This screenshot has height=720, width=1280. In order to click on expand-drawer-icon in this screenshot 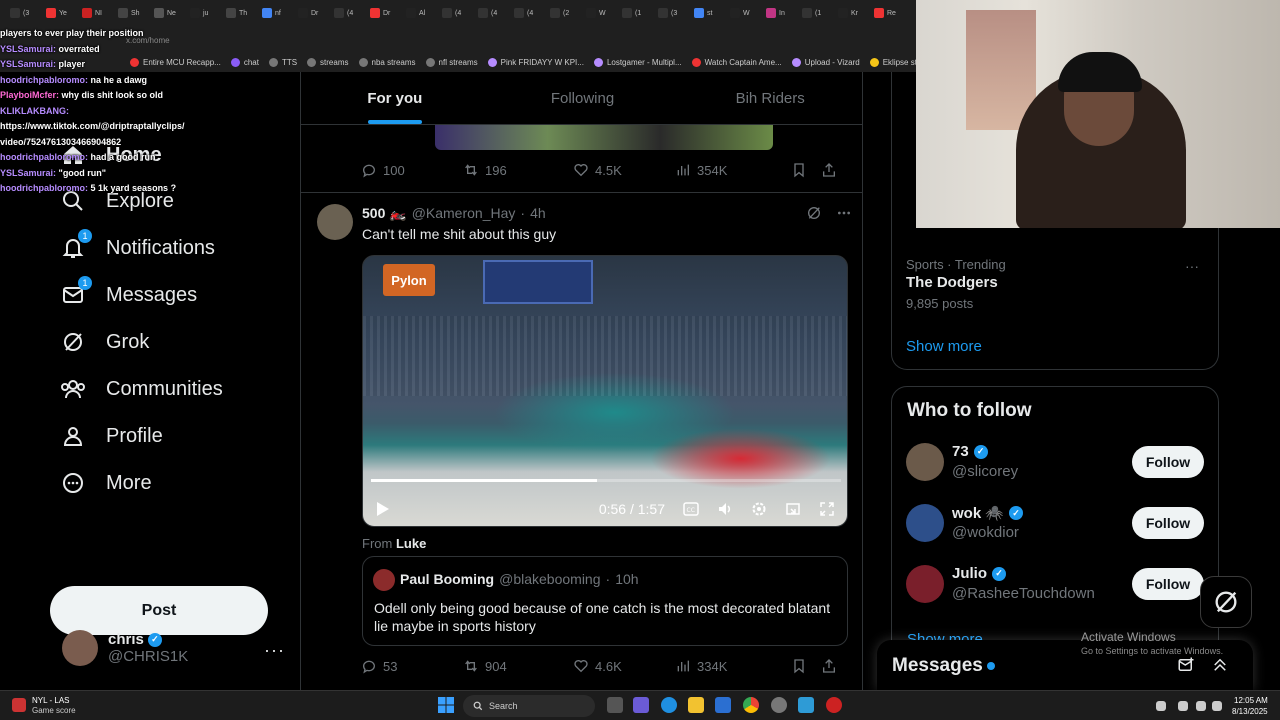, I will do `click(1220, 667)`.